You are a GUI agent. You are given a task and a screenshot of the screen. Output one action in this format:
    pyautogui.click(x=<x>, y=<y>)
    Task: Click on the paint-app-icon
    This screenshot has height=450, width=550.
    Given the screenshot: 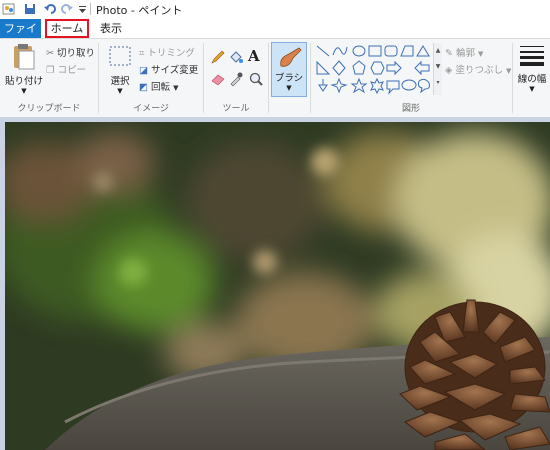 What is the action you would take?
    pyautogui.click(x=9, y=9)
    